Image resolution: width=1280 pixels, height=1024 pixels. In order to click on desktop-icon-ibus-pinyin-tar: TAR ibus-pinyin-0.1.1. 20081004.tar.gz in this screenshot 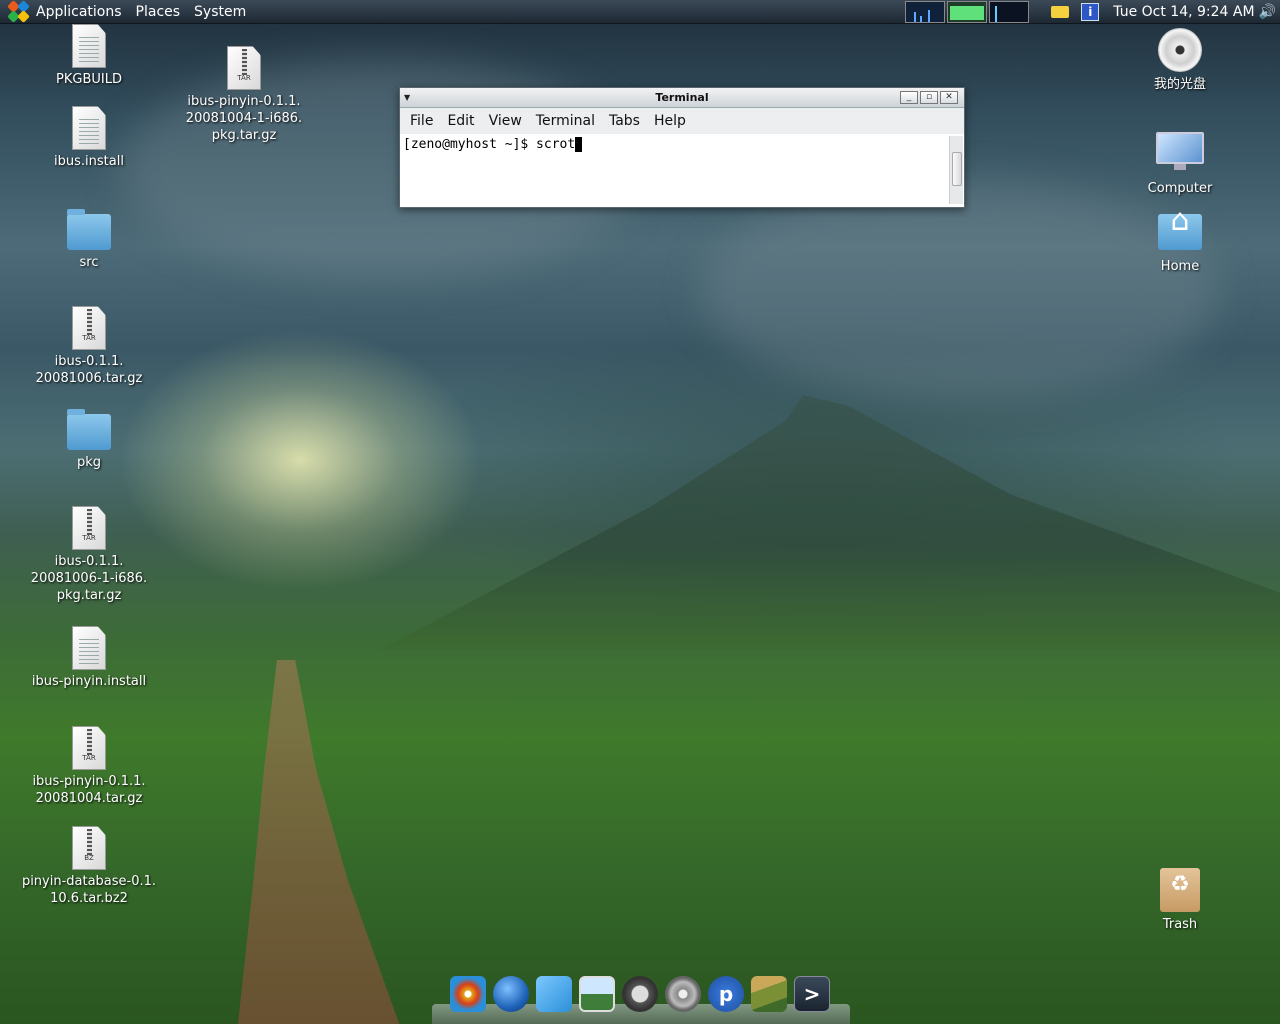, I will do `click(89, 766)`.